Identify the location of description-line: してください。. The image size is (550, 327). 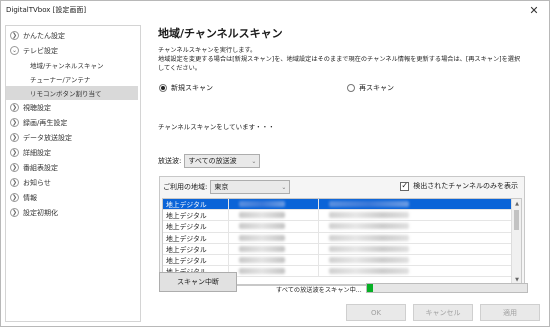
(179, 68).